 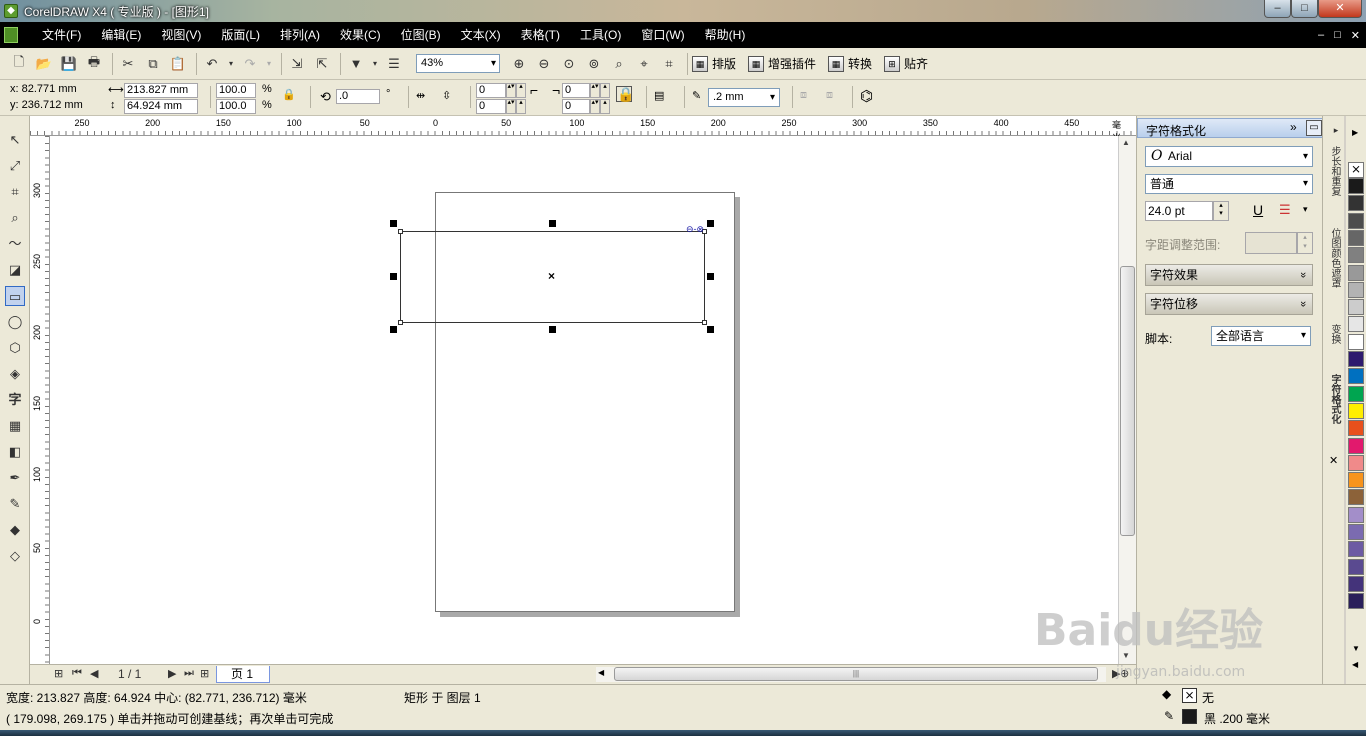 What do you see at coordinates (1229, 156) in the screenshot?
I see `font-family-select: Arial` at bounding box center [1229, 156].